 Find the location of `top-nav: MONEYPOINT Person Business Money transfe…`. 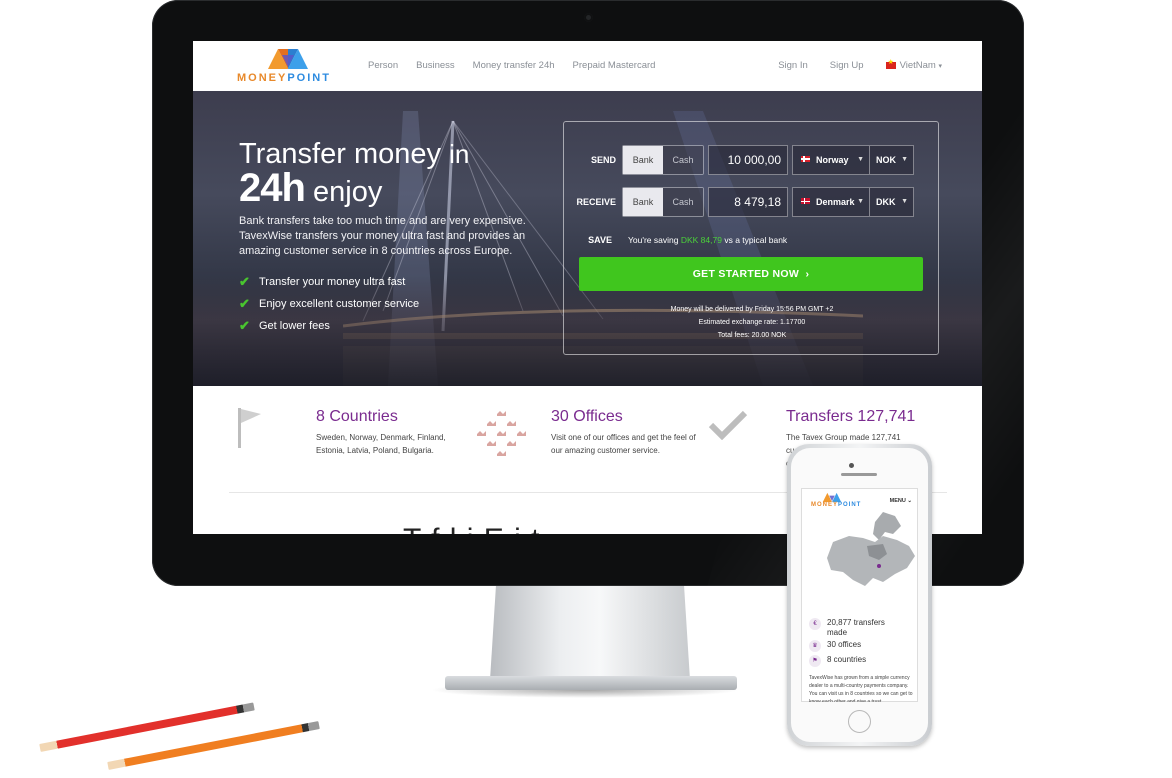

top-nav: MONEYPOINT Person Business Money transfe… is located at coordinates (587, 66).